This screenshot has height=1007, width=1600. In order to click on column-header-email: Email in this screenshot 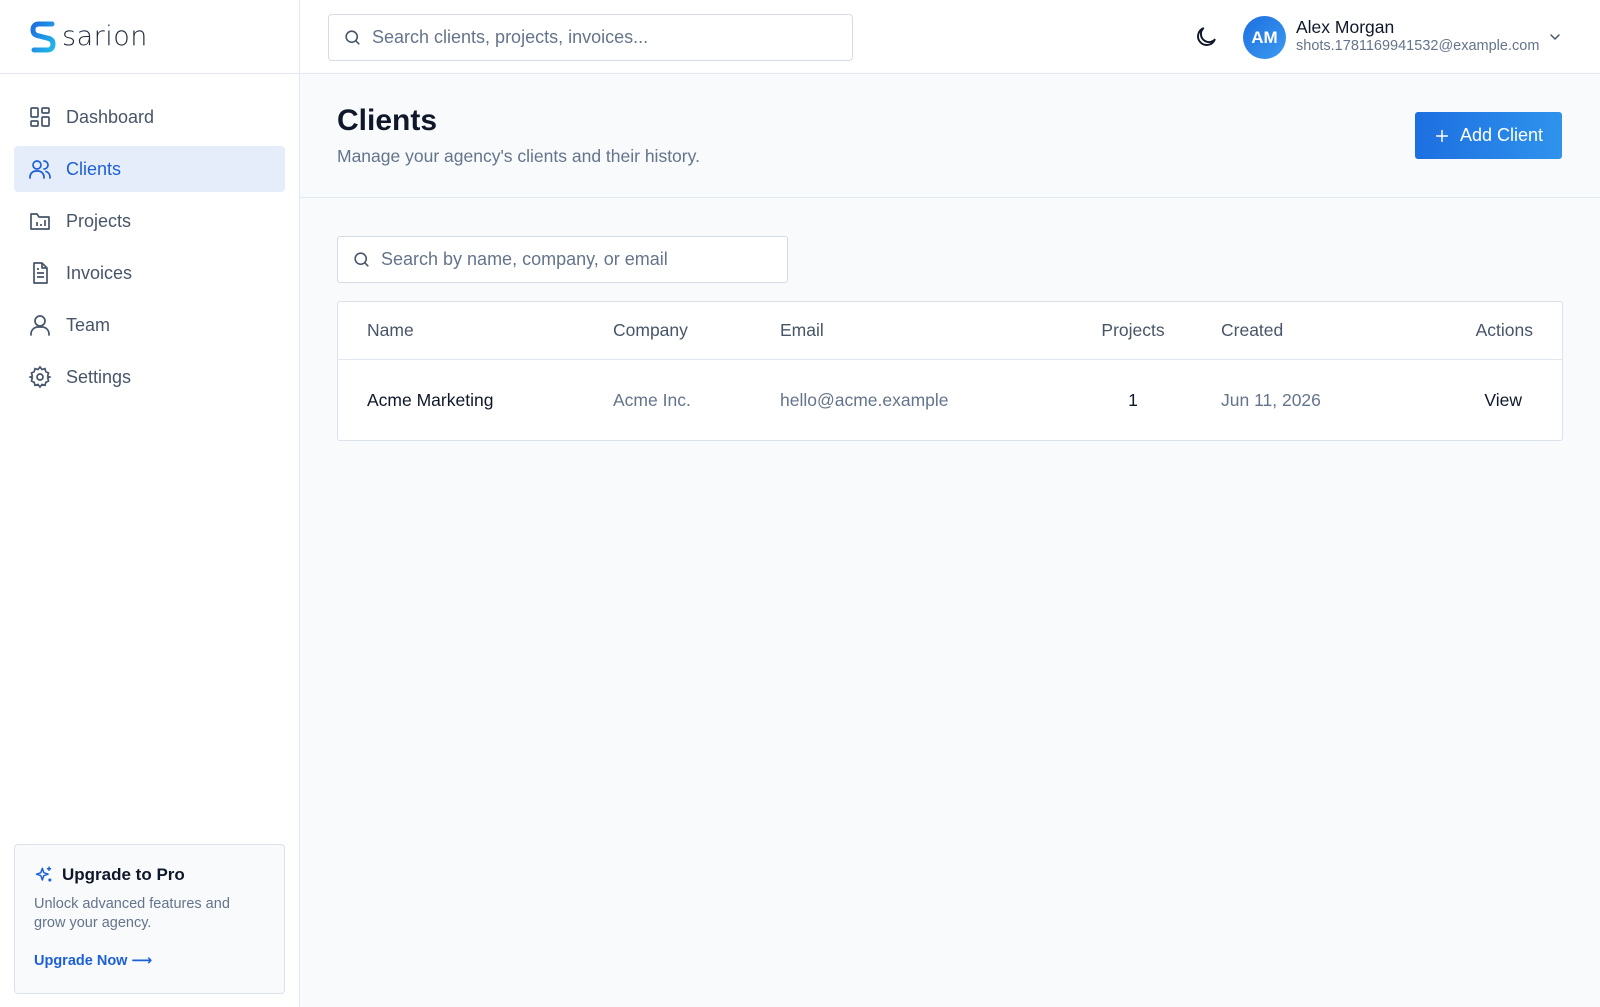, I will do `click(802, 330)`.